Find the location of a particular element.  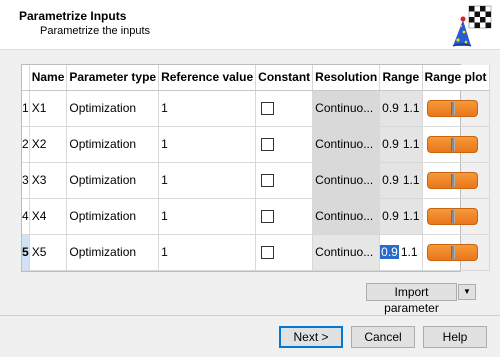

page-subtitle: Parametrize the inputs is located at coordinates (95, 31).